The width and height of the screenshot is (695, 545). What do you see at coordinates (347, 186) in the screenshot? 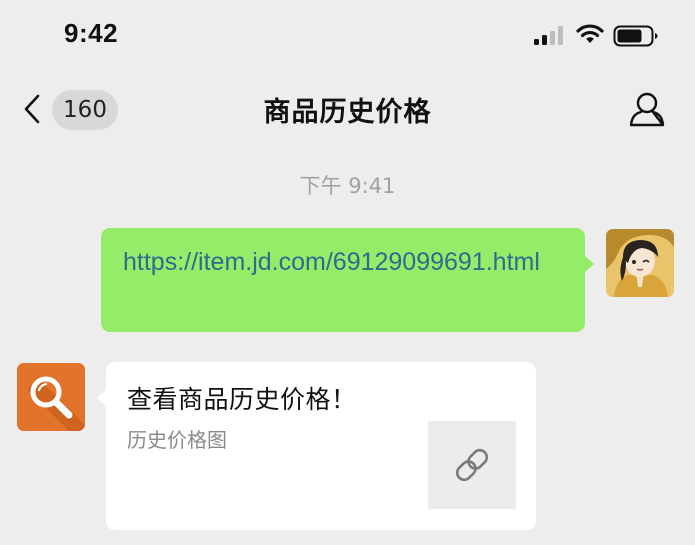
I see `message-timestamp: 下午 9:41` at bounding box center [347, 186].